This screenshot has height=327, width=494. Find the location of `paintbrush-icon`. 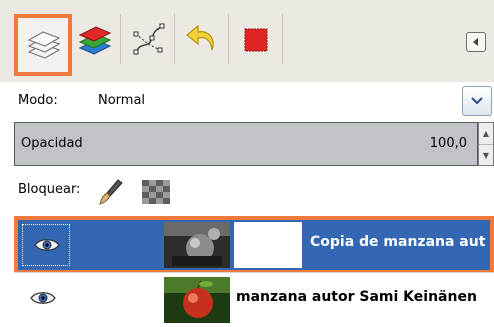

paintbrush-icon is located at coordinates (111, 192).